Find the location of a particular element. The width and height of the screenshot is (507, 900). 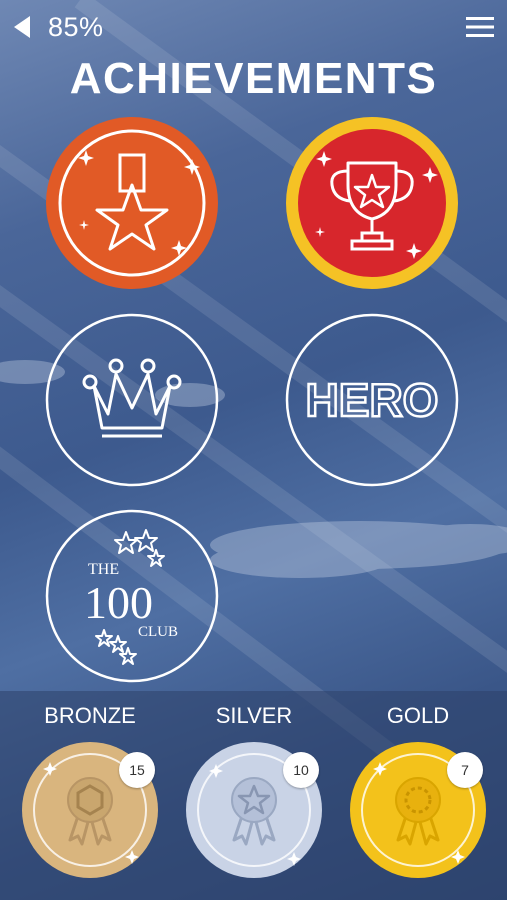

trophy-icon is located at coordinates (372, 203).